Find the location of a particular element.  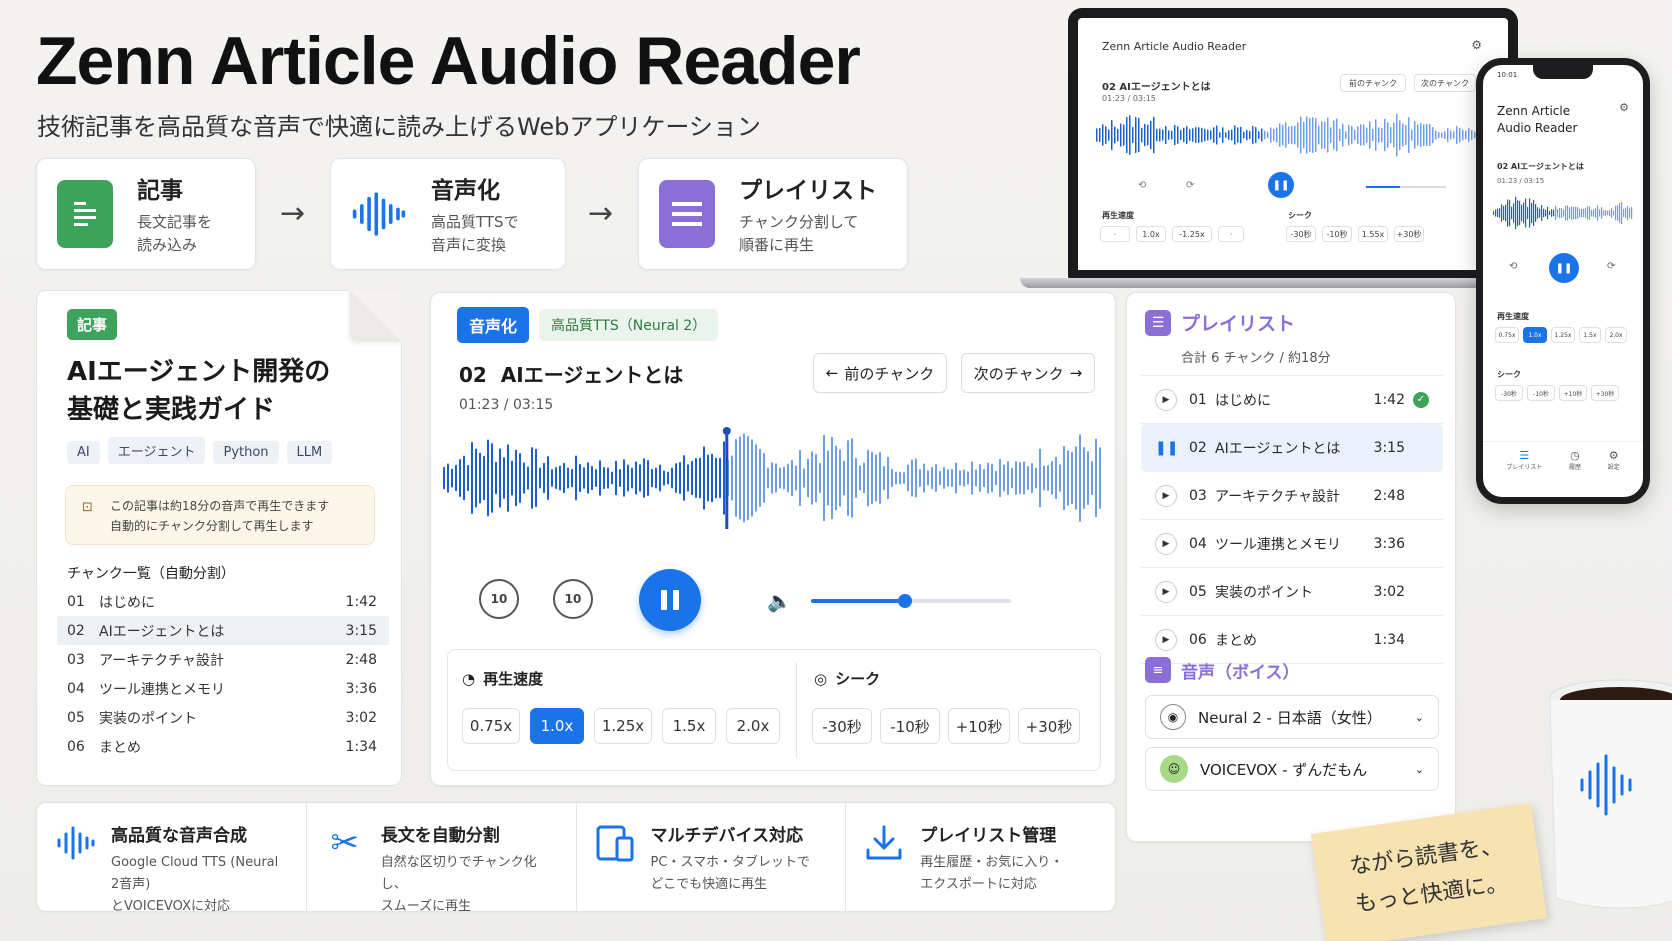

laptop-seek-option: 1.55x is located at coordinates (1373, 234).